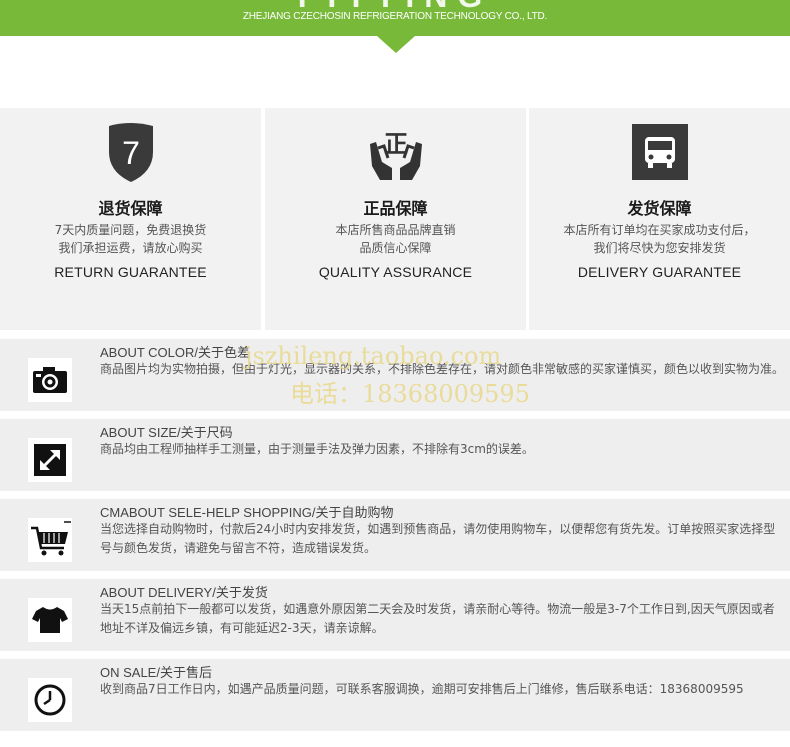 This screenshot has height=747, width=790. Describe the element at coordinates (130, 272) in the screenshot. I see `card-english-title: RETURN GUARANTEE` at that location.